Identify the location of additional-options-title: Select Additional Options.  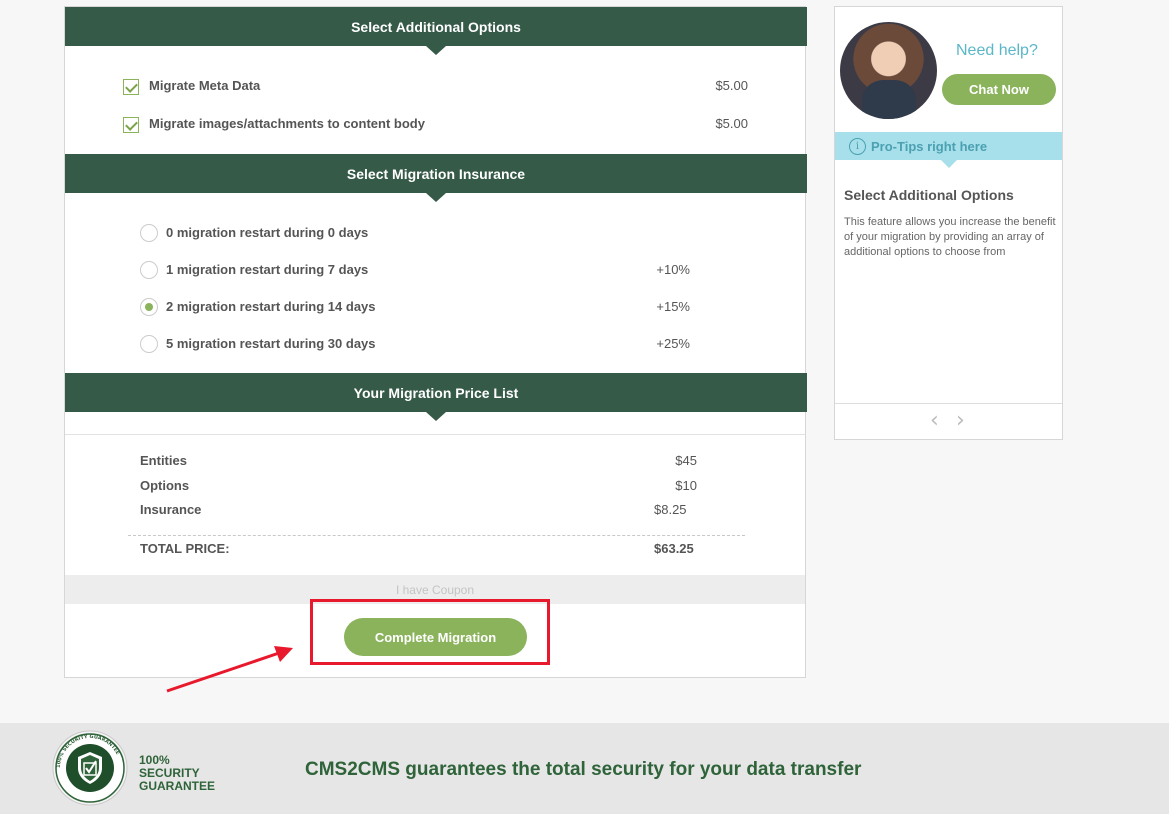
(436, 26).